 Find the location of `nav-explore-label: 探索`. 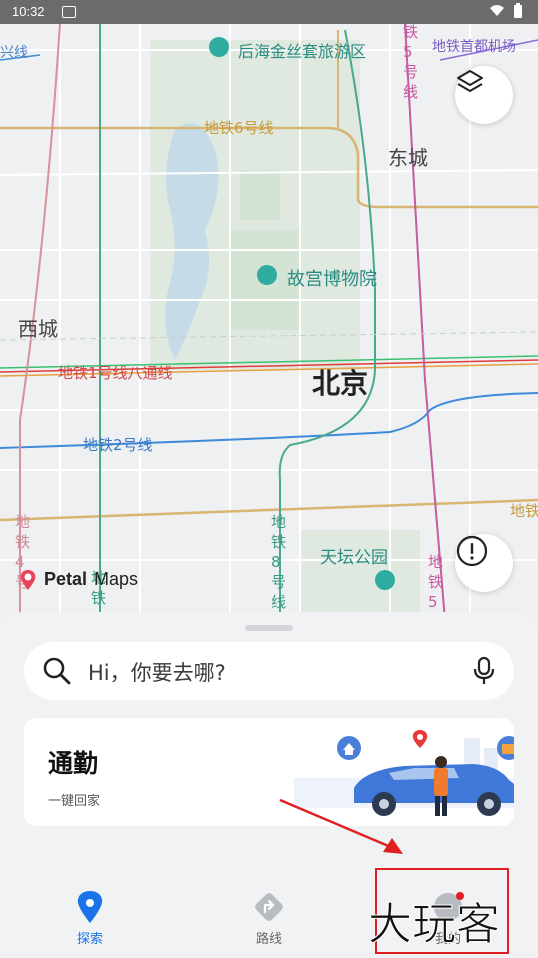

nav-explore-label: 探索 is located at coordinates (89, 939).